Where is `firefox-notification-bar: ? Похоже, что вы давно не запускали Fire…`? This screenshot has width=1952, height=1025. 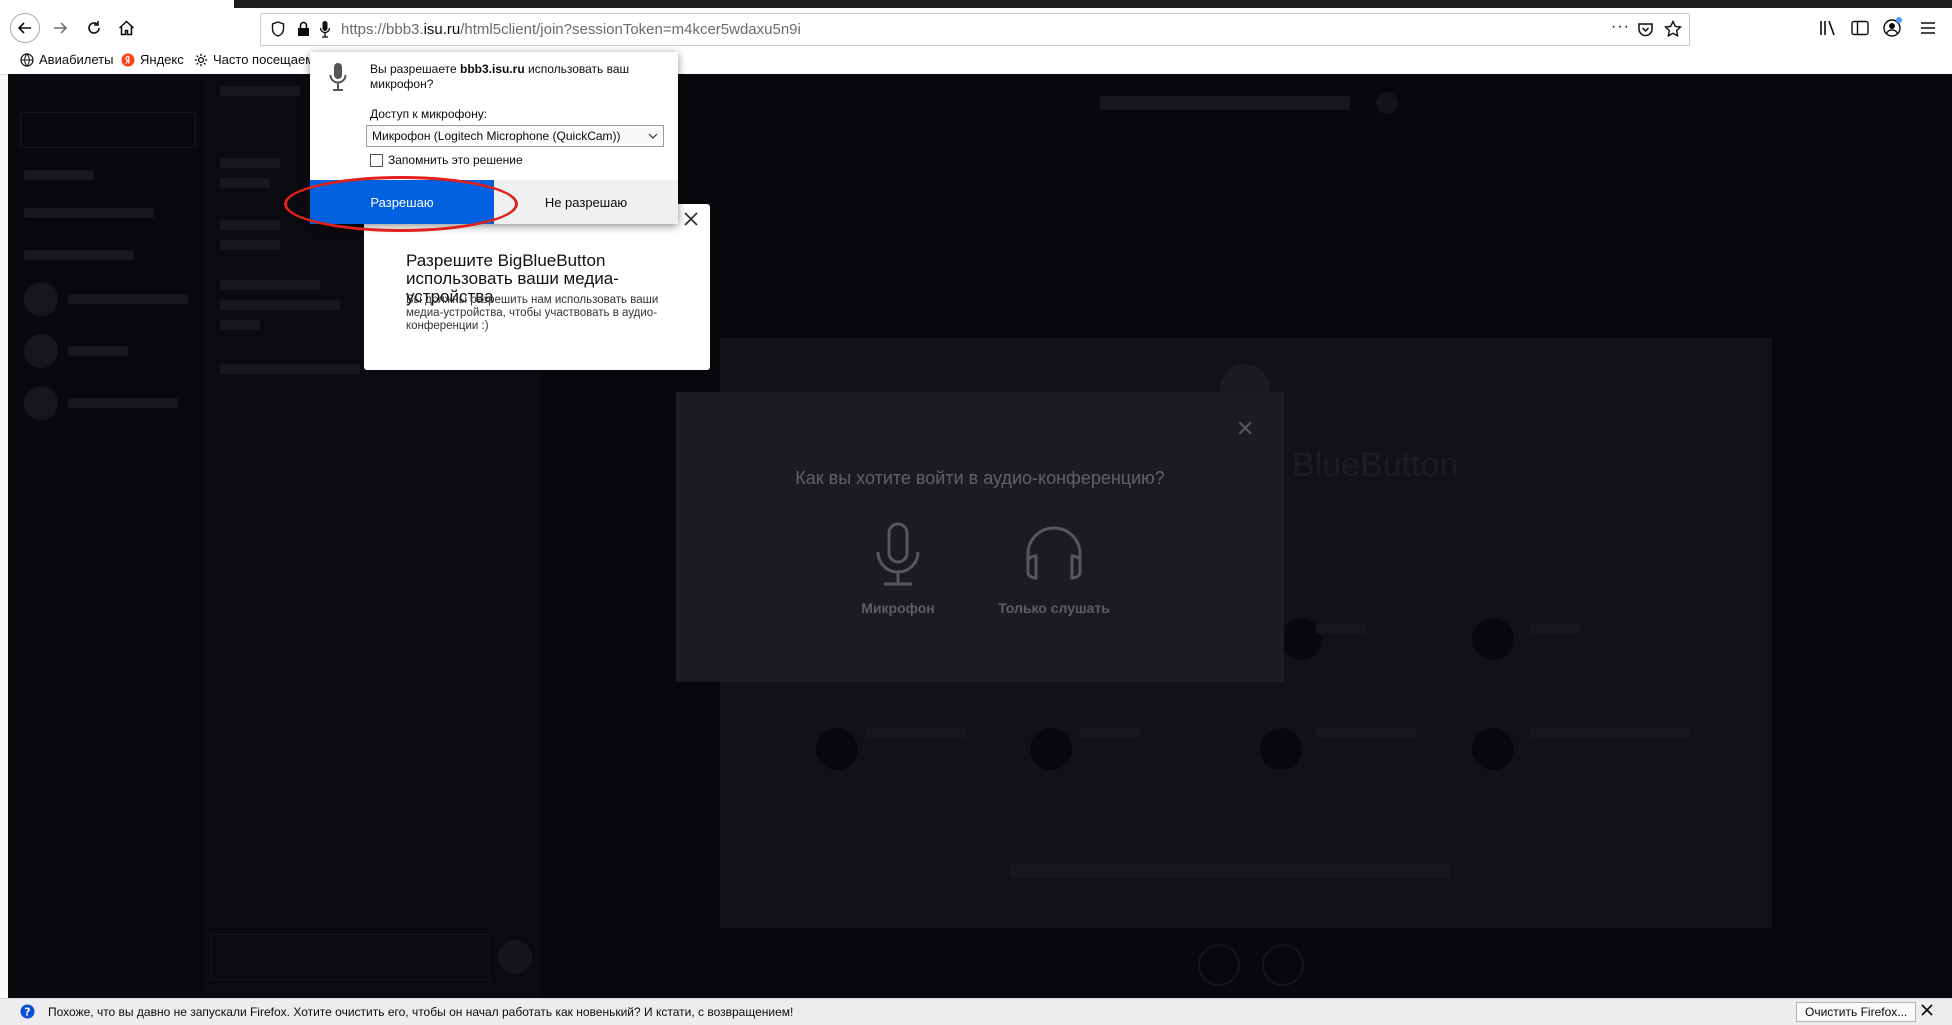 firefox-notification-bar: ? Похоже, что вы давно не запускали Fire… is located at coordinates (976, 1011).